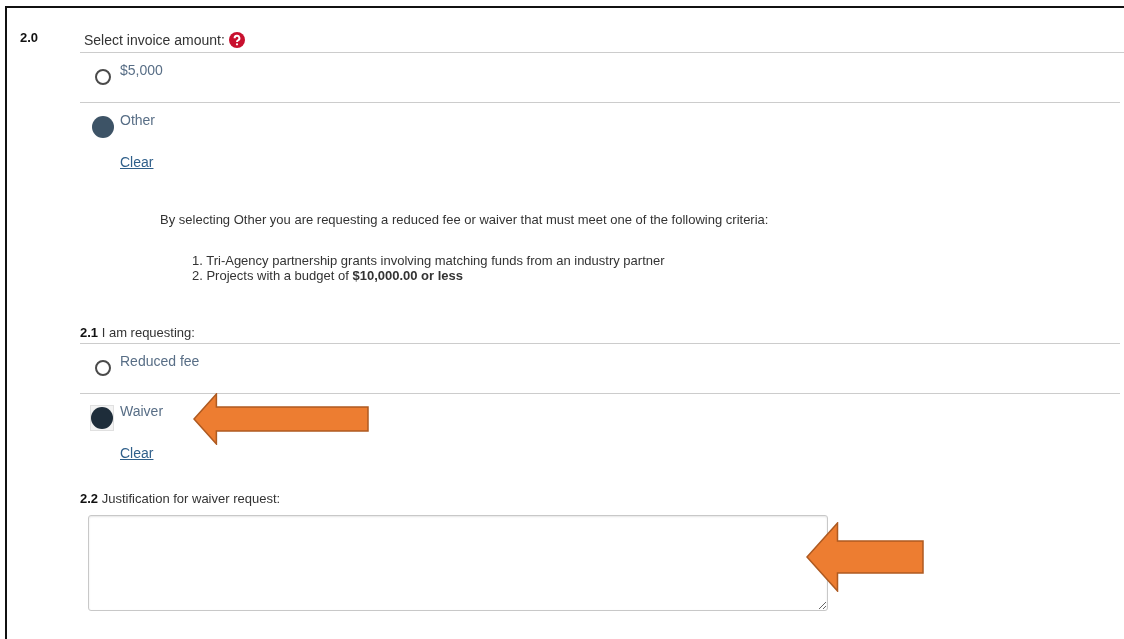  Describe the element at coordinates (29, 38) in the screenshot. I see `section-number: 2.0` at that location.